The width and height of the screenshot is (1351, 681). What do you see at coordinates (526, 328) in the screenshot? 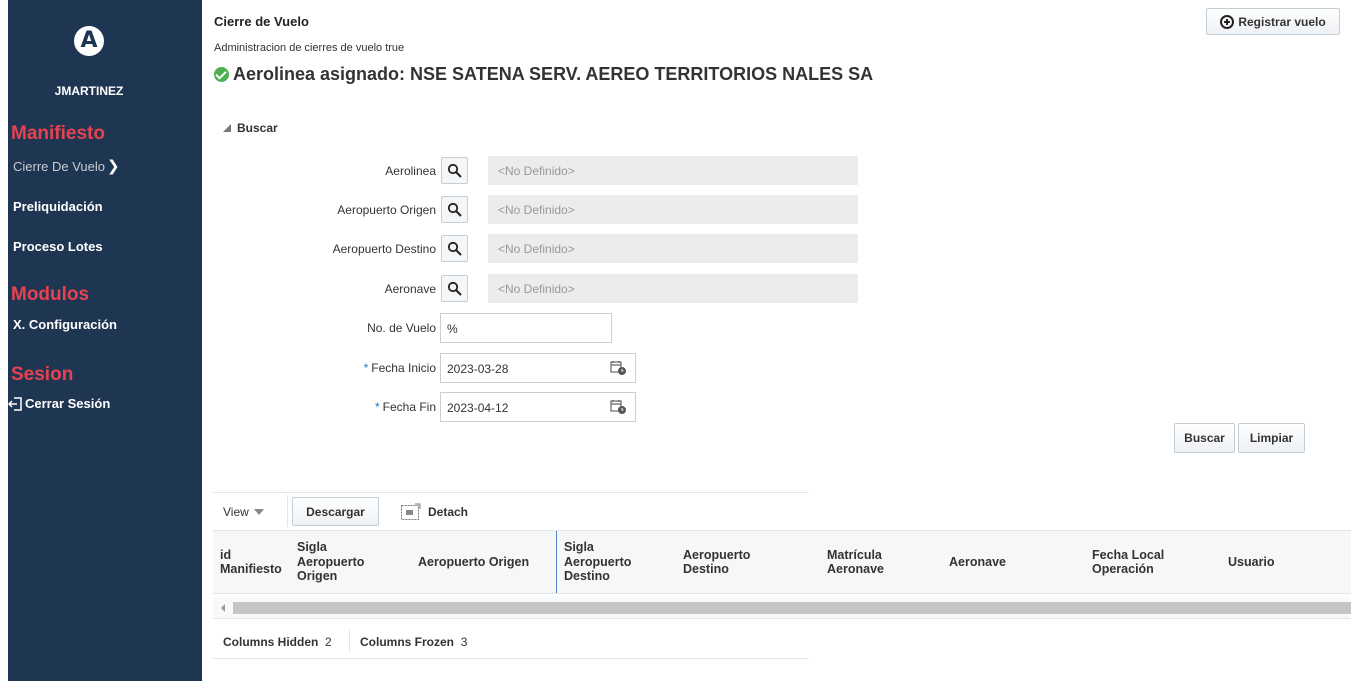
I see `no-vuelo-input: %` at bounding box center [526, 328].